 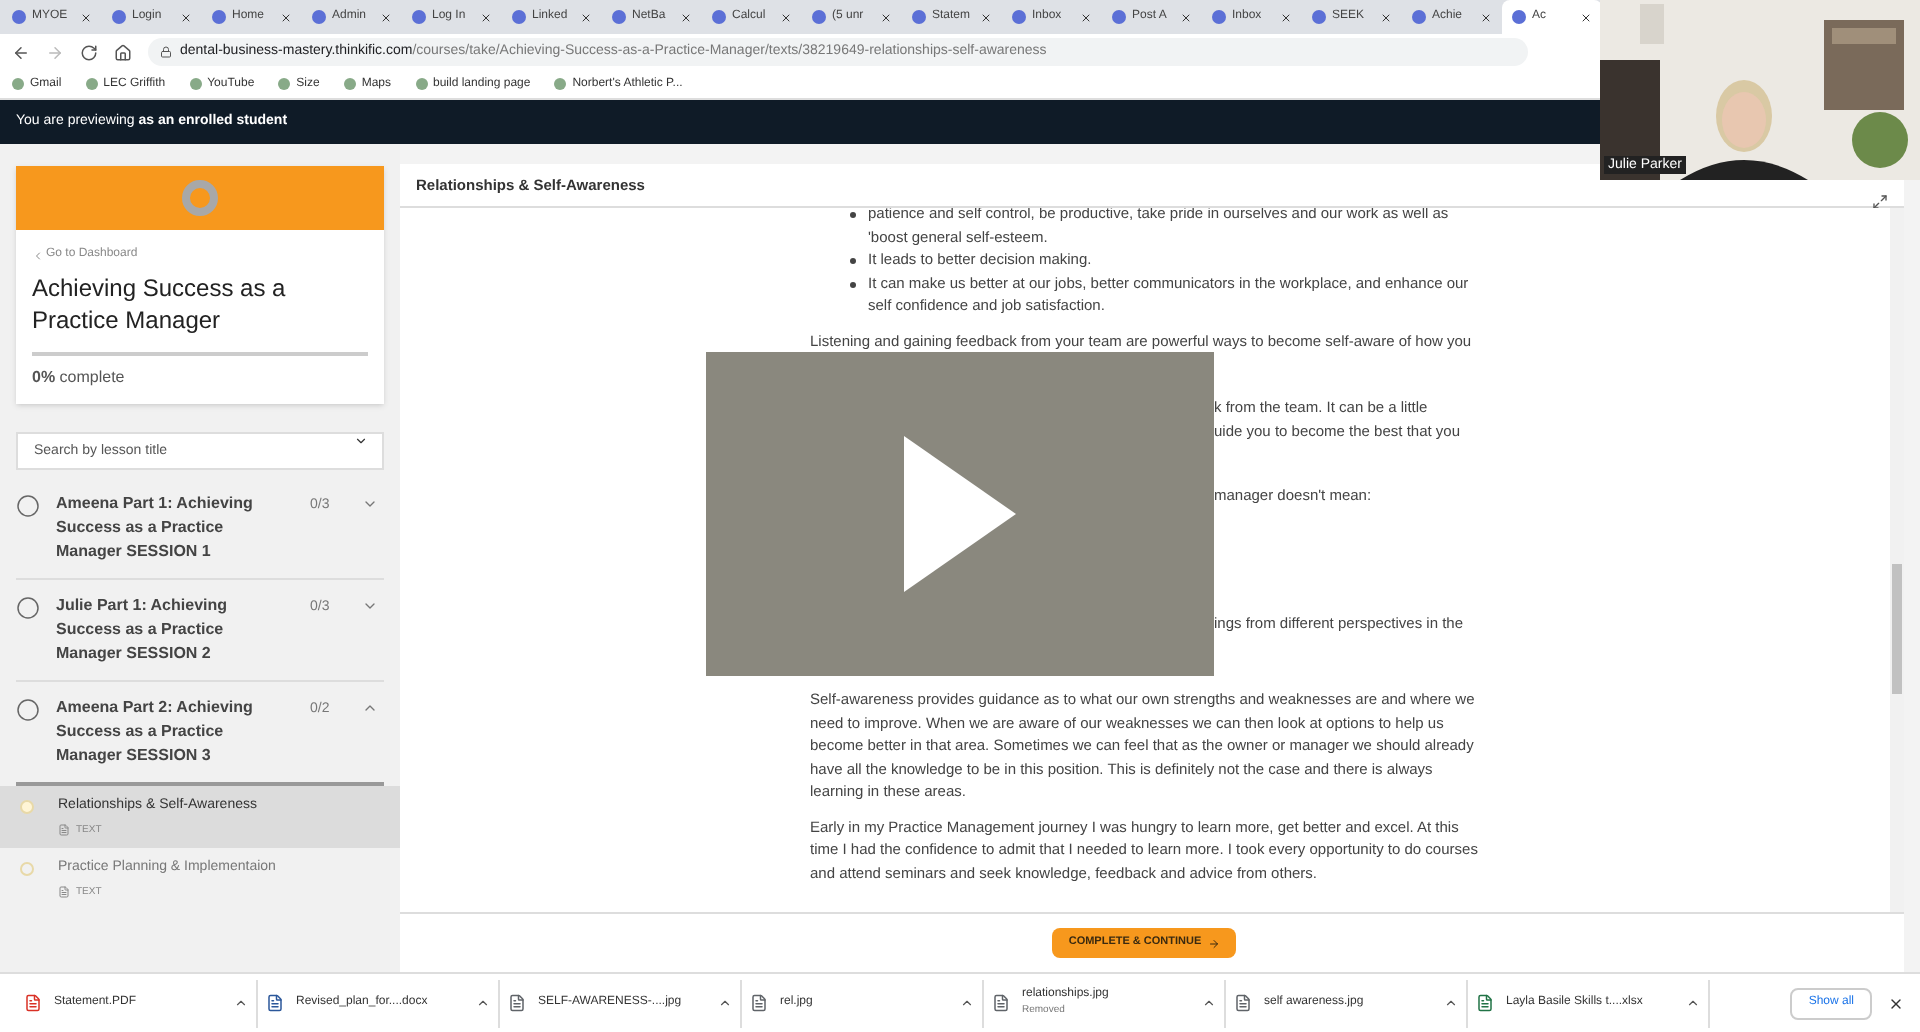 I want to click on home-icon, so click(x=123, y=52).